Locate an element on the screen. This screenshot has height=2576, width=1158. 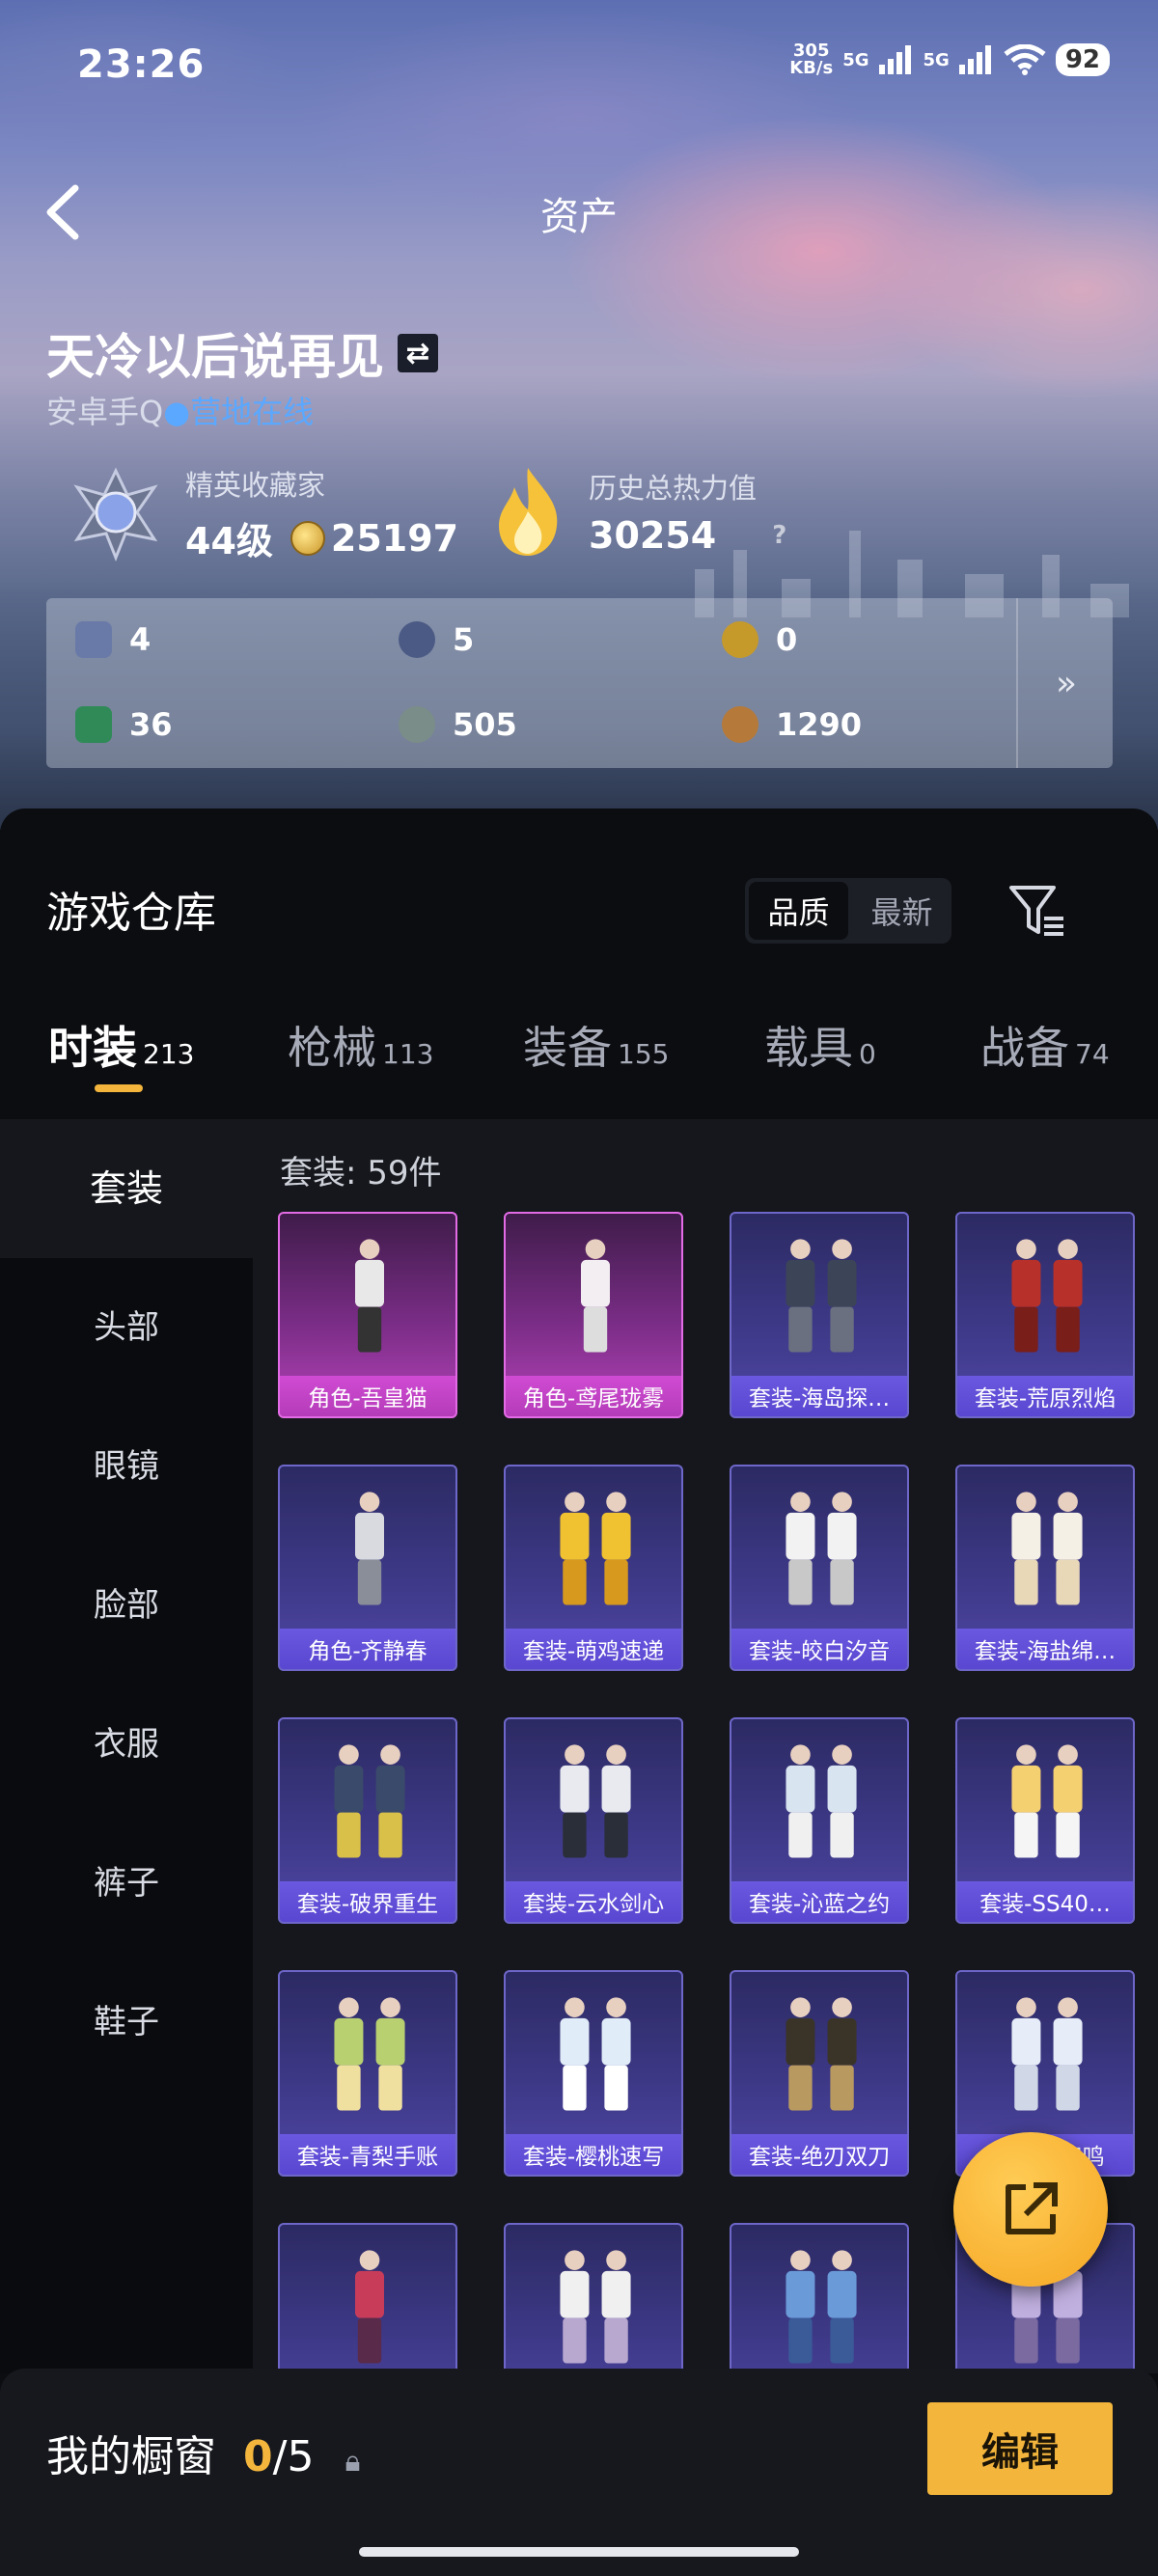
gold-badge-icon is located at coordinates (740, 639).